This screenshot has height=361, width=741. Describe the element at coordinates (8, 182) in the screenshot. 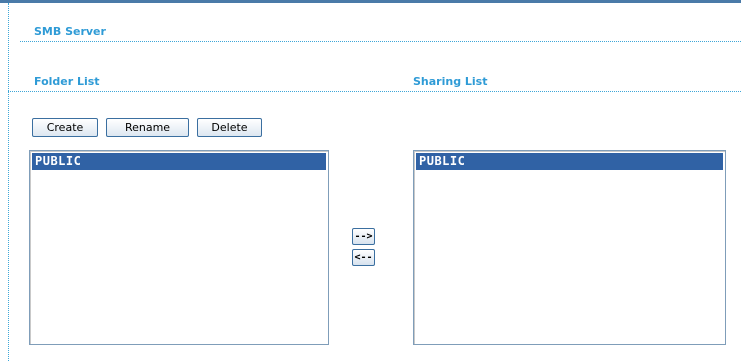

I see `left-border` at that location.